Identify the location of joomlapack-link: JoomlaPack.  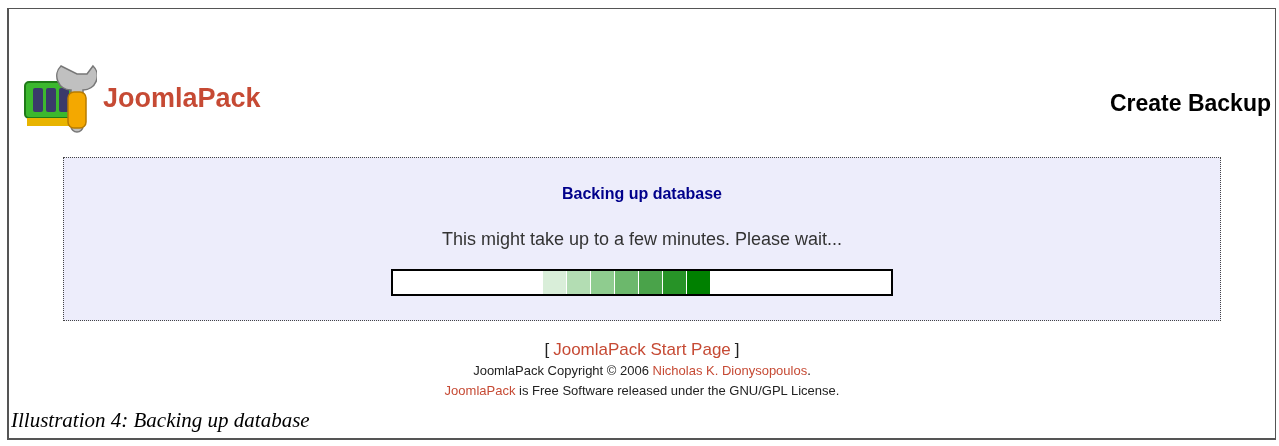
(480, 391).